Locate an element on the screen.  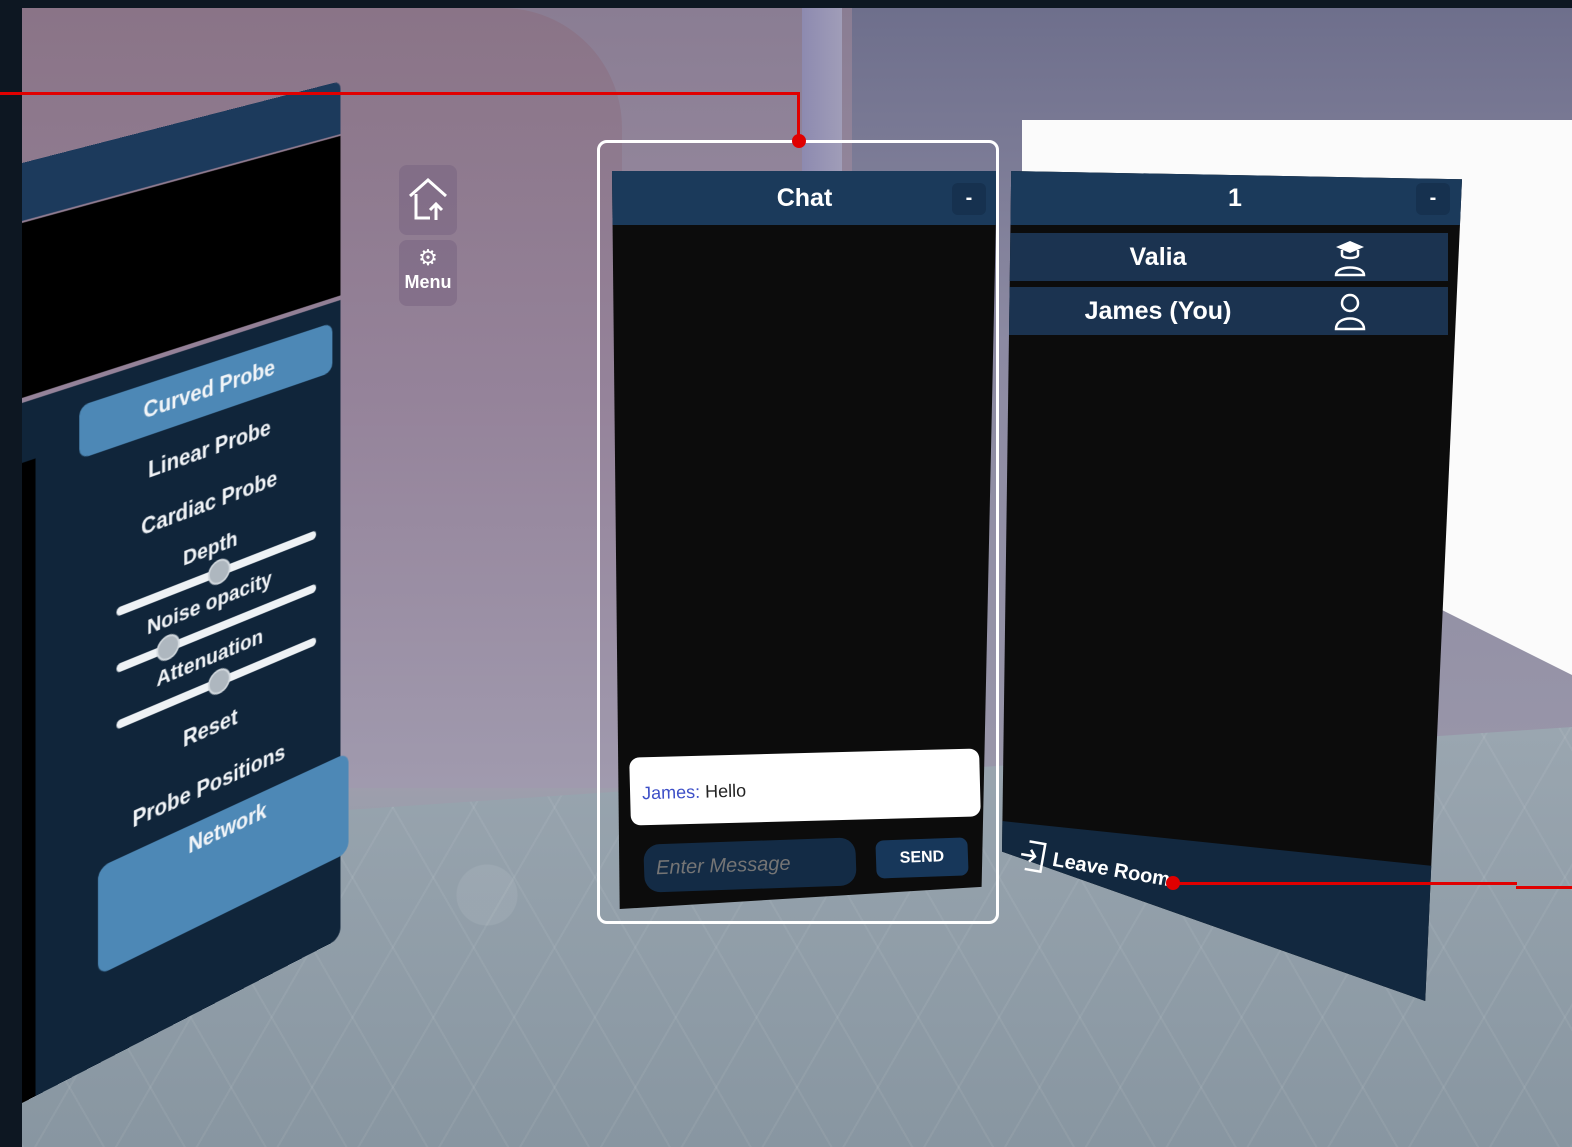
room-header: 1 is located at coordinates (1235, 198).